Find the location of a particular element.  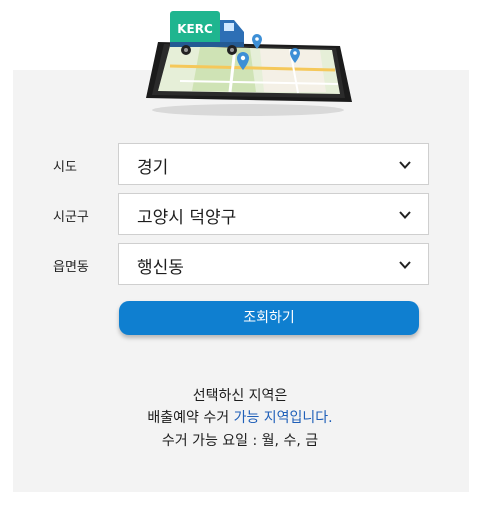

form-row-sigungu: 시군구 고양시 덕양구 is located at coordinates (240, 215).